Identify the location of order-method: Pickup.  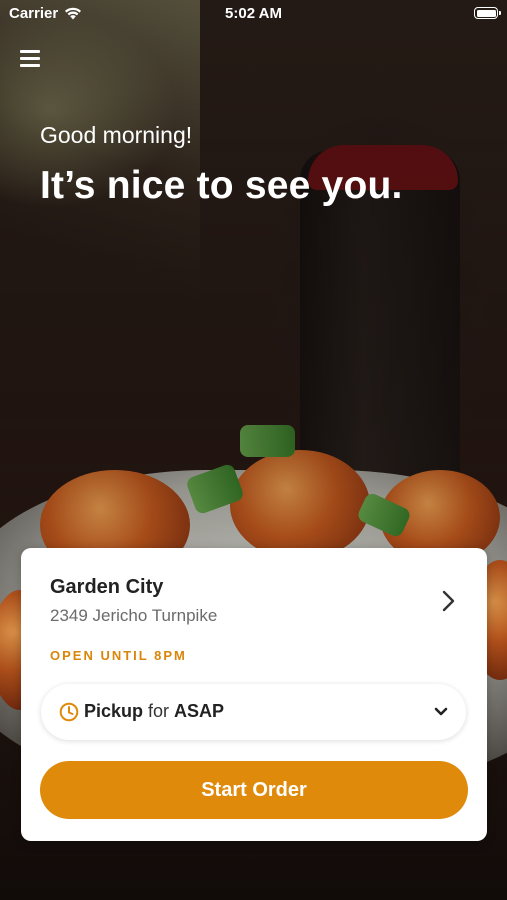
(114, 711).